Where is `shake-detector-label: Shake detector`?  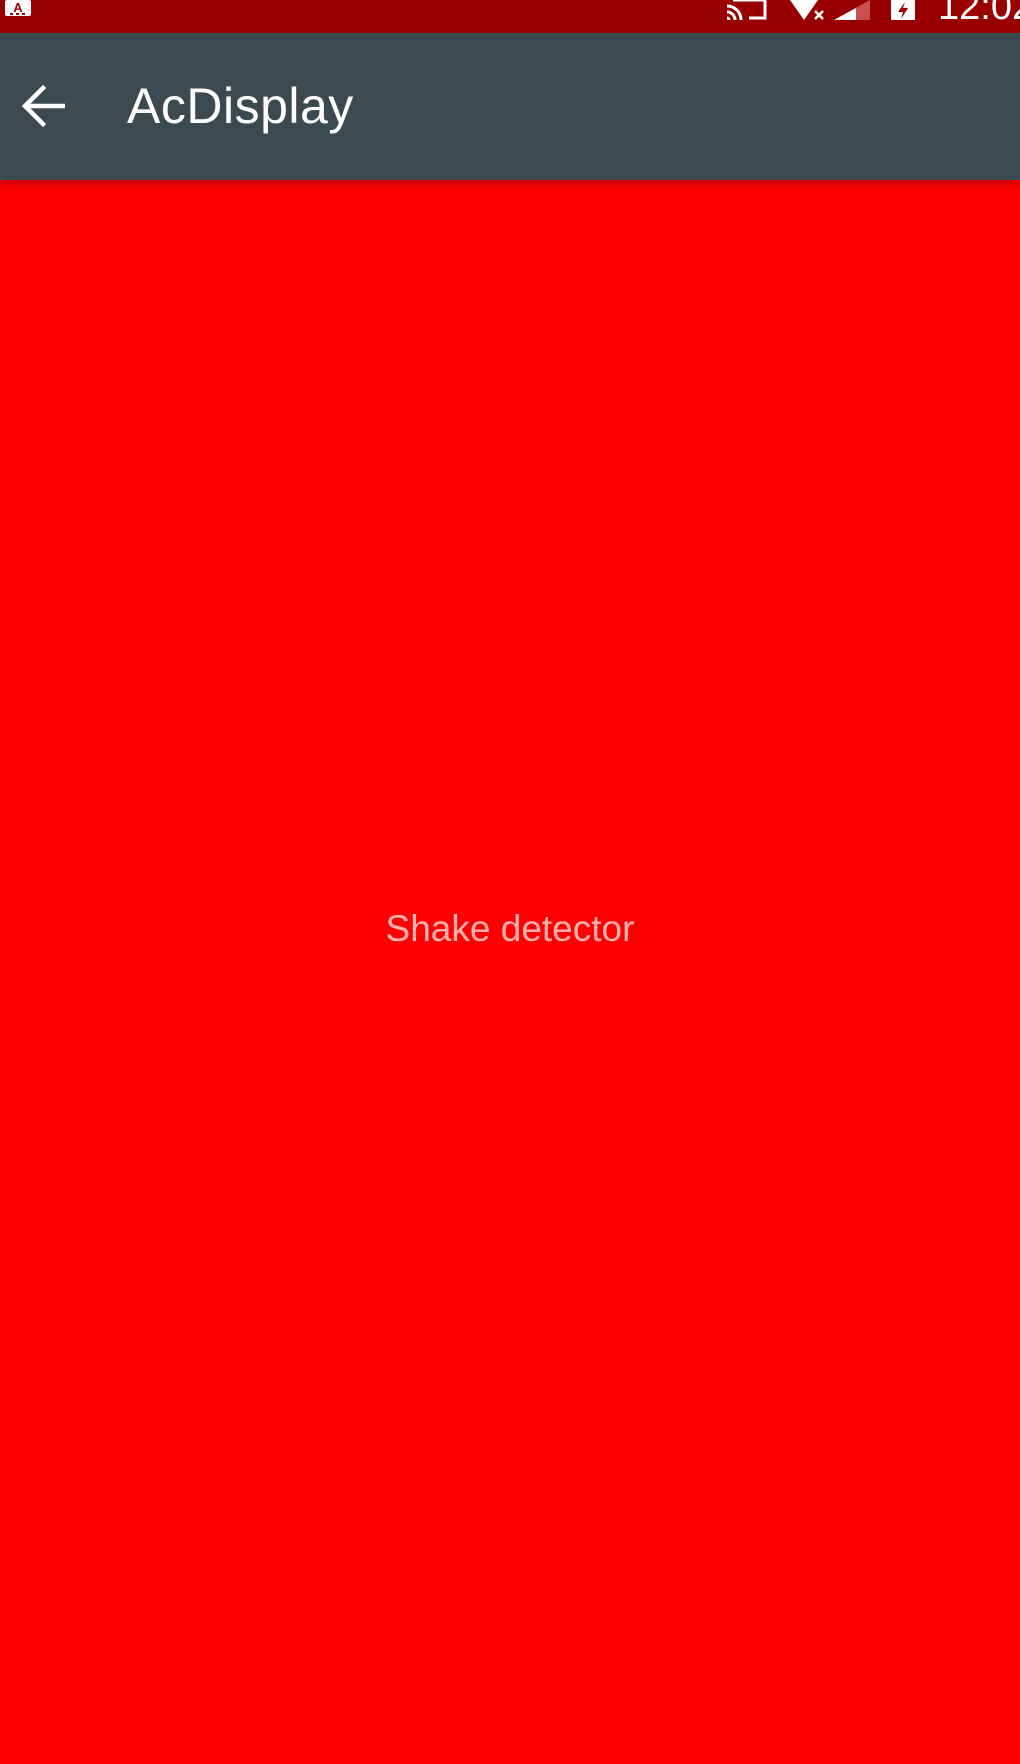 shake-detector-label: Shake detector is located at coordinates (510, 928).